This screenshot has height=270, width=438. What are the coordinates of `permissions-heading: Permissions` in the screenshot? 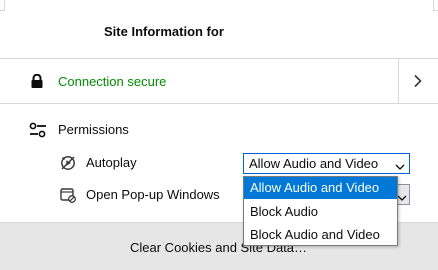 It's located at (93, 129).